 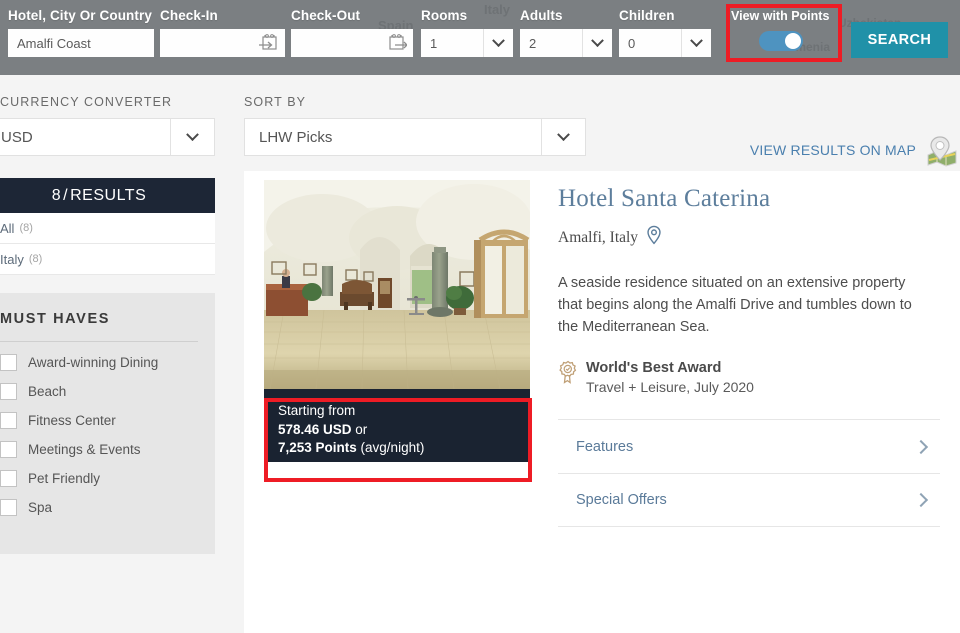 I want to click on checkbox-spa: Spa, so click(x=99, y=507).